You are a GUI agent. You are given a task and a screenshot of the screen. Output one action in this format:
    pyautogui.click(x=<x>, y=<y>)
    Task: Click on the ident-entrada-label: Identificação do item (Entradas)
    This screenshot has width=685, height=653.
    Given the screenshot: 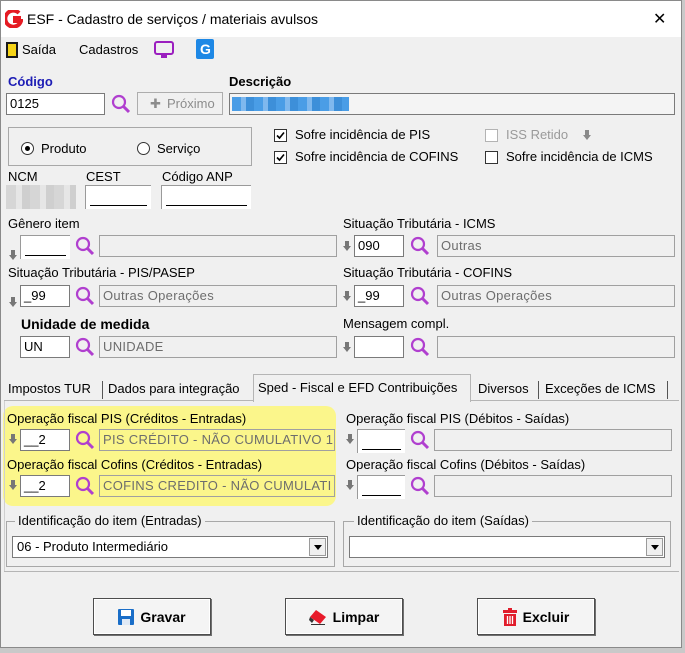 What is the action you would take?
    pyautogui.click(x=110, y=520)
    